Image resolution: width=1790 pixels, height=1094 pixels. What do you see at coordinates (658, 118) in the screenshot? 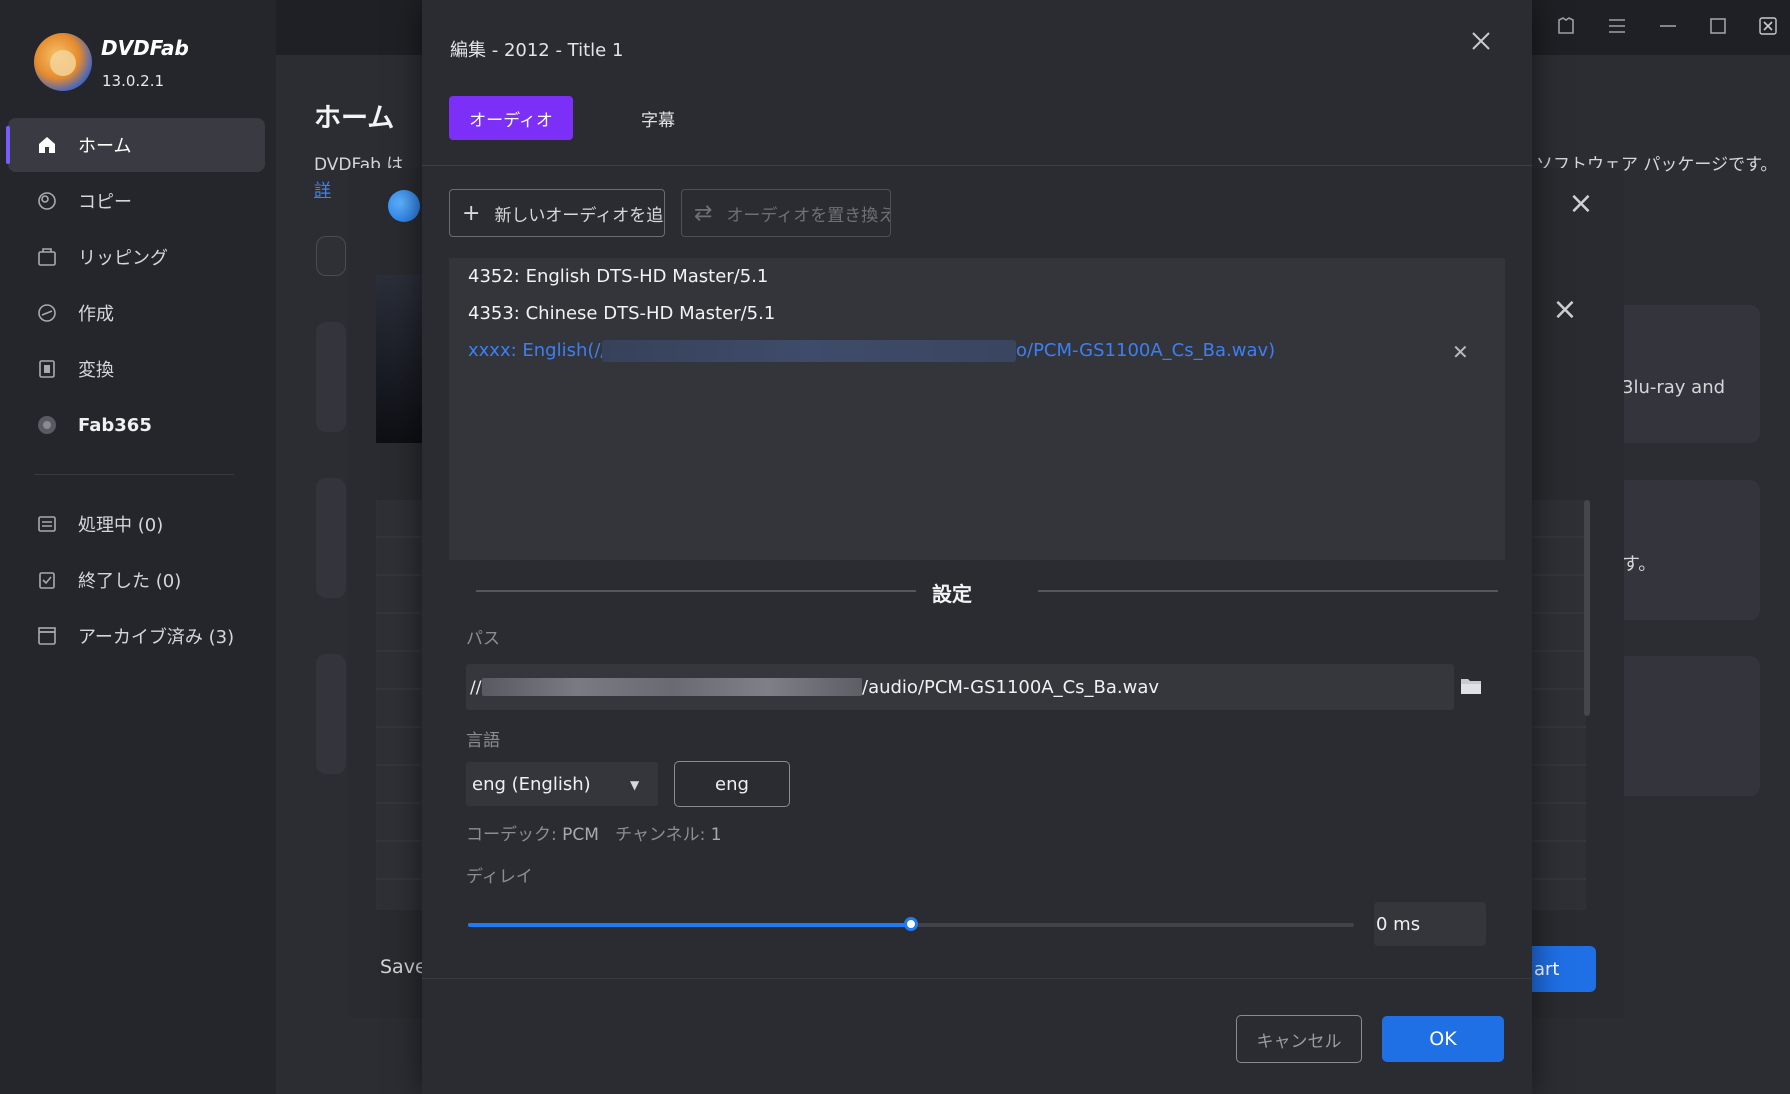
I see `tab-subtitle: 字幕` at bounding box center [658, 118].